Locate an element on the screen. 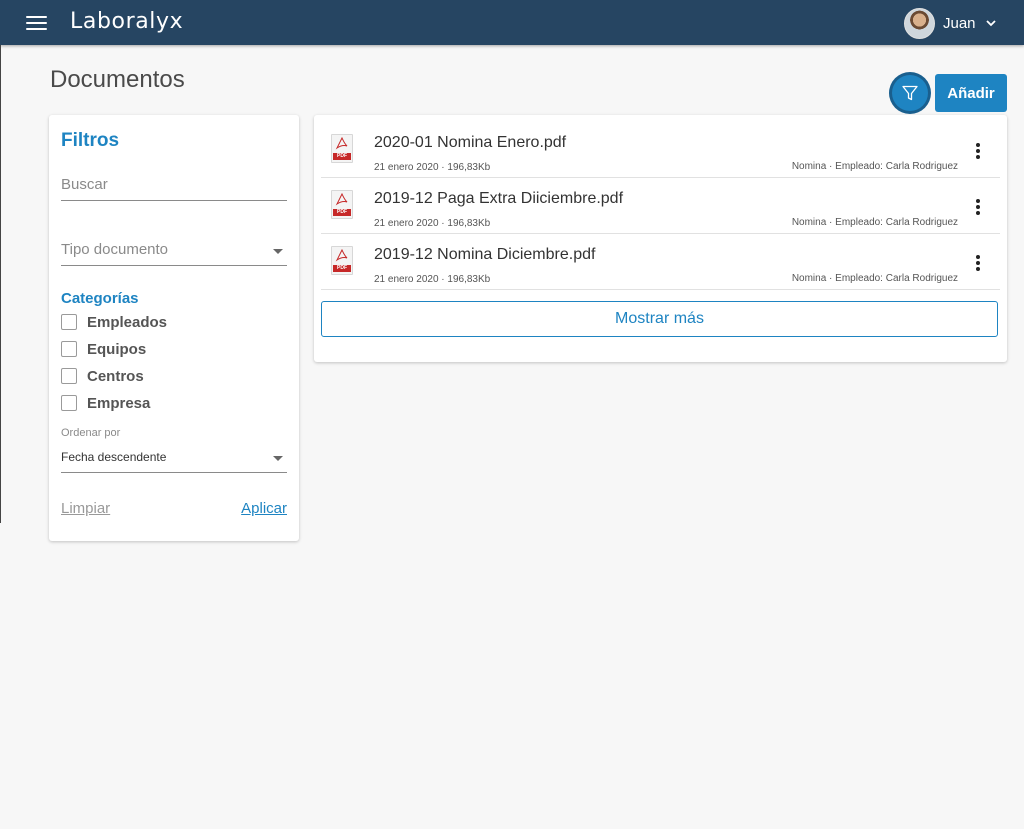  category-label: Equipos is located at coordinates (117, 349).